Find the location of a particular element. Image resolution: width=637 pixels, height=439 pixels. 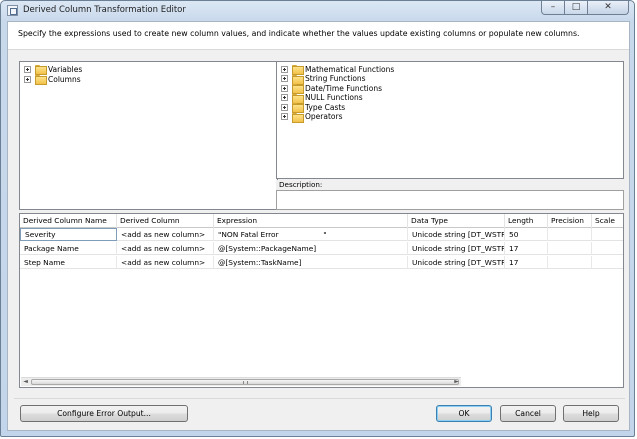

cell-expression: @[System::TaskName] is located at coordinates (311, 262).